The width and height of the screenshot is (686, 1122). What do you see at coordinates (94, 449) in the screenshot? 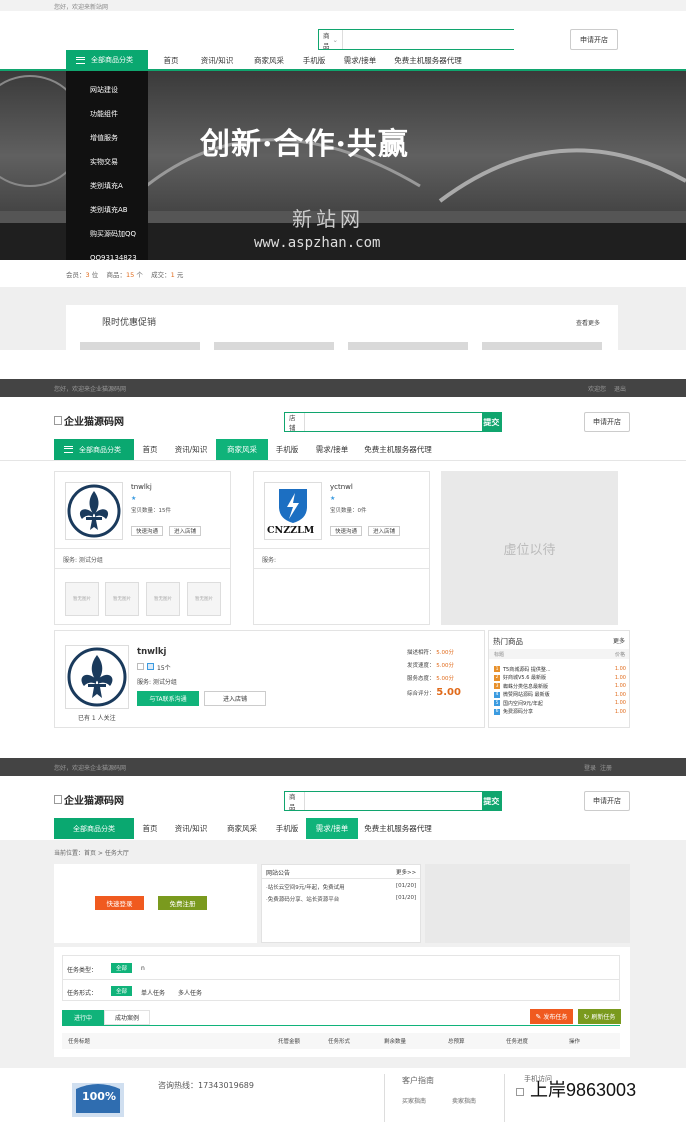
I see `all-categories-button-2: 全部商品分类` at bounding box center [94, 449].